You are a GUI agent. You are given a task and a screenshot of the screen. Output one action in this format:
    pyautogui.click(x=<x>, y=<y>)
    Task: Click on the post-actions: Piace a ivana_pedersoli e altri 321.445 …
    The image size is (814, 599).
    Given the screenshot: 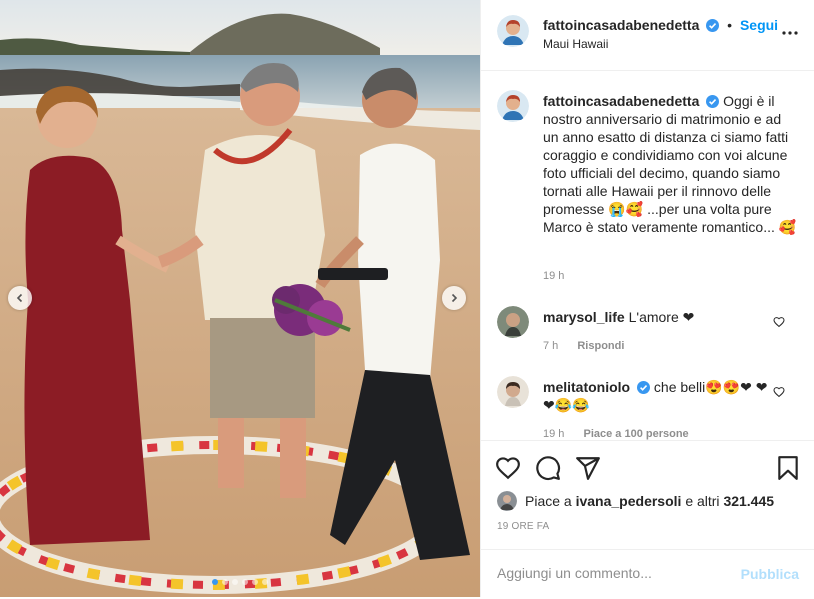 What is the action you would take?
    pyautogui.click(x=647, y=519)
    